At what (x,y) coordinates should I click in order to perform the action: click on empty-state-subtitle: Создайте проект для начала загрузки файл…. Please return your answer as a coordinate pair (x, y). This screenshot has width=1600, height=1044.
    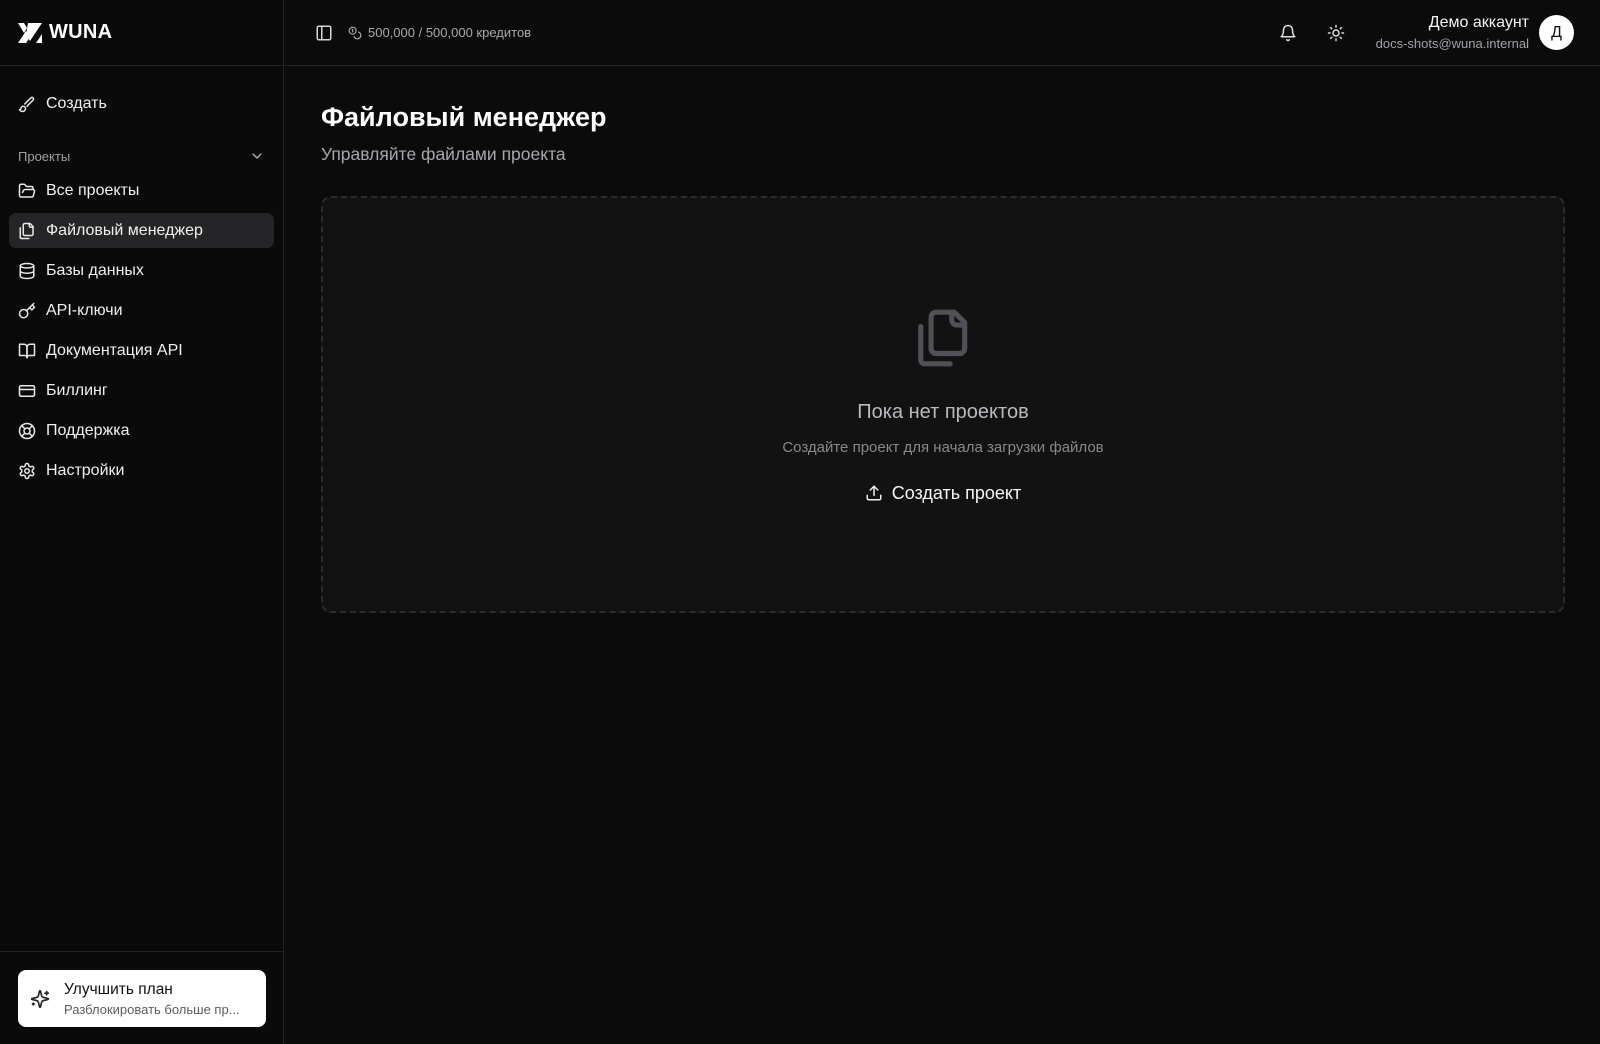
    Looking at the image, I should click on (943, 447).